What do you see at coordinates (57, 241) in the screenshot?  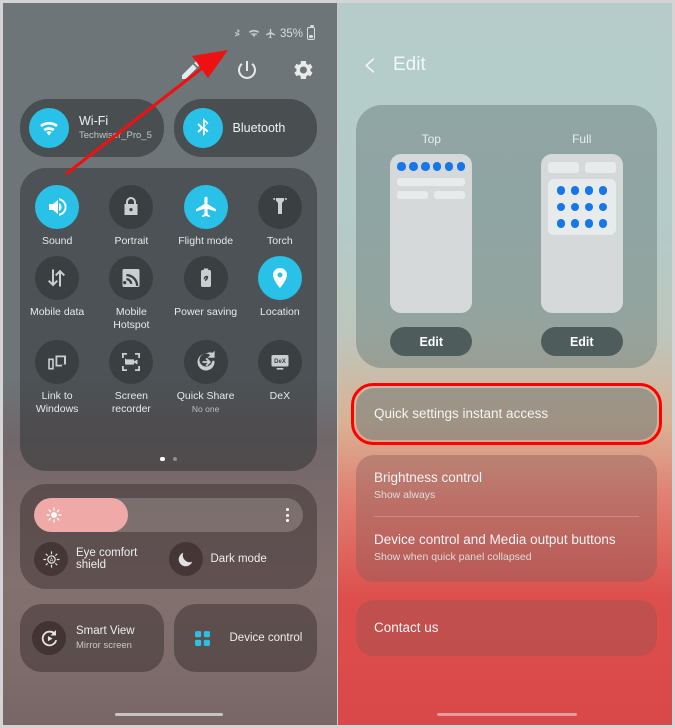 I see `tile-label: Sound` at bounding box center [57, 241].